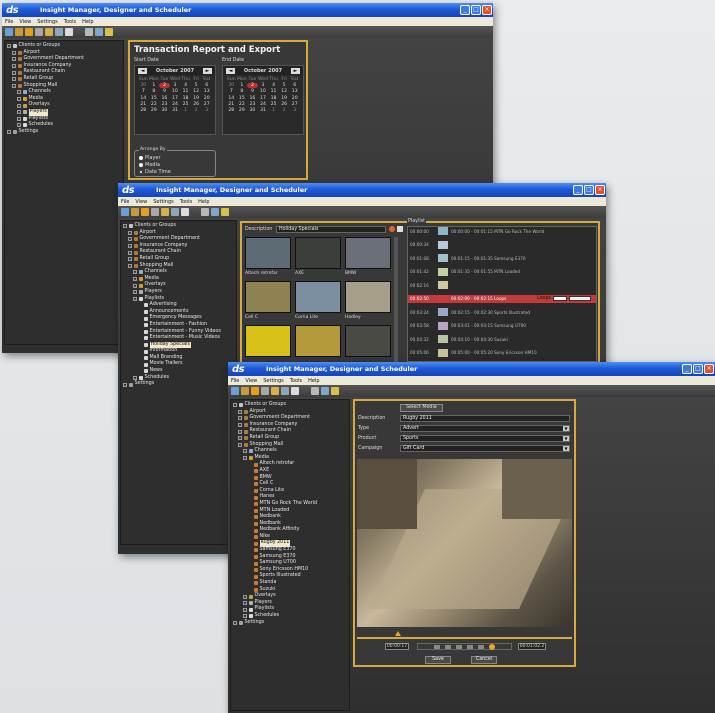  What do you see at coordinates (687, 369) in the screenshot?
I see `minimize-button: _` at bounding box center [687, 369].